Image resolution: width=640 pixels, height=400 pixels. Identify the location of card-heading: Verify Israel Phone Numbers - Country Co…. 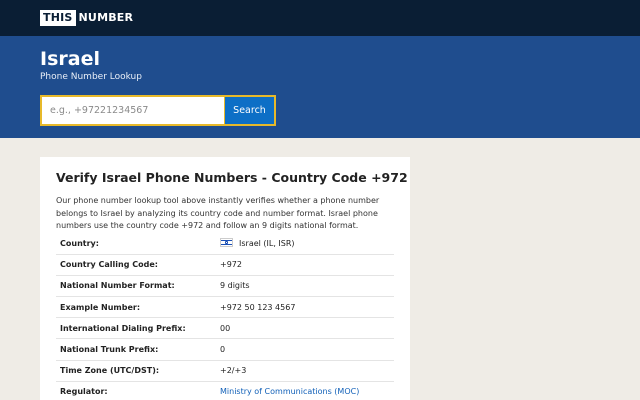
(232, 177).